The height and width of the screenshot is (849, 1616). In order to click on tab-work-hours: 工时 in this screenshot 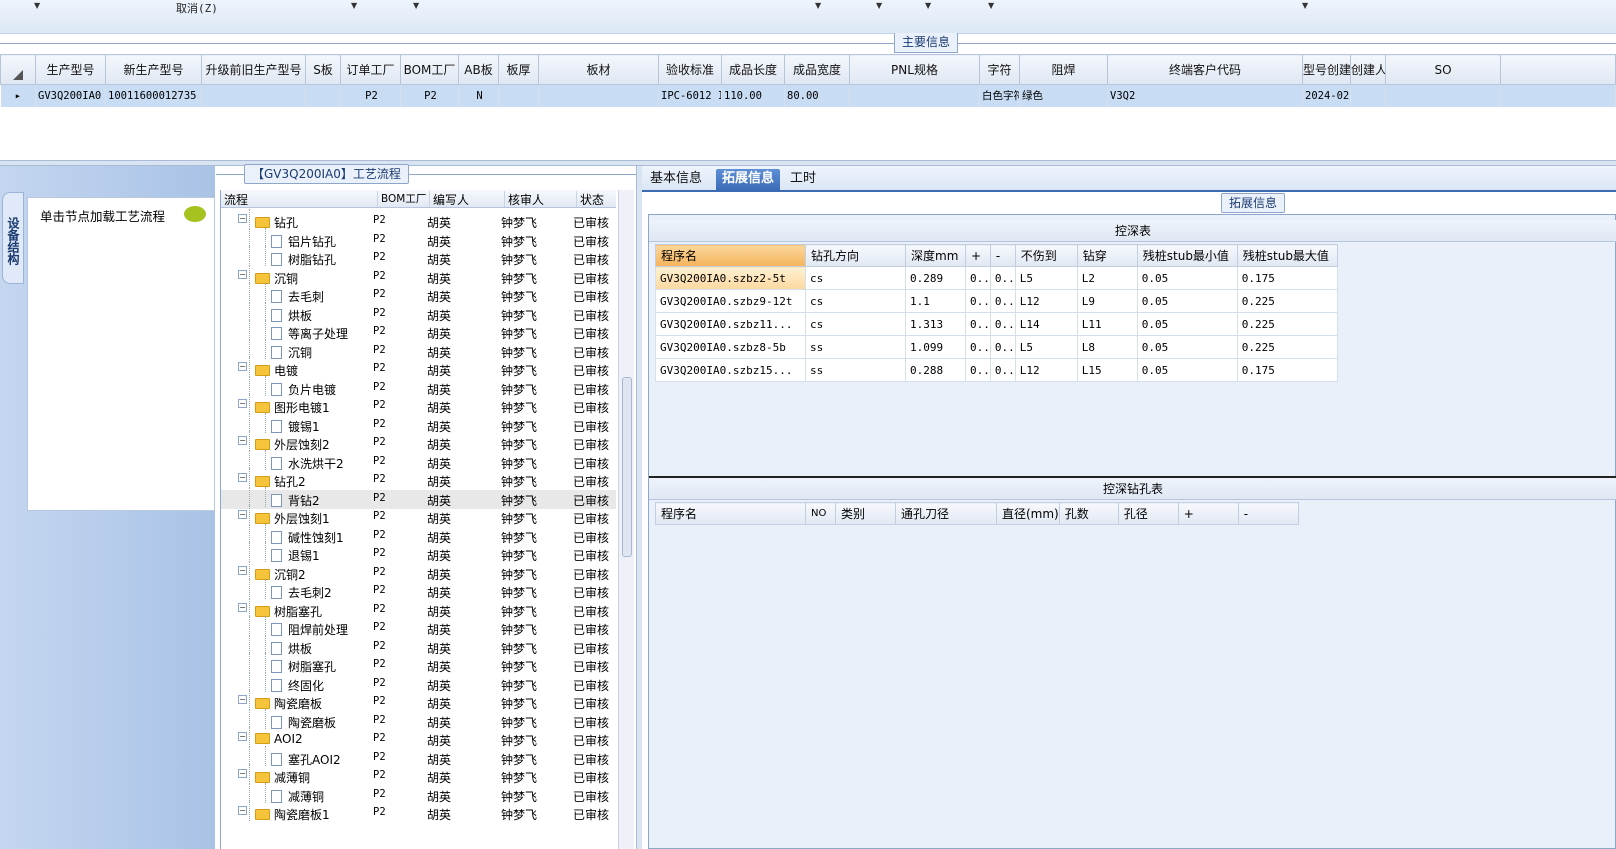, I will do `click(803, 180)`.